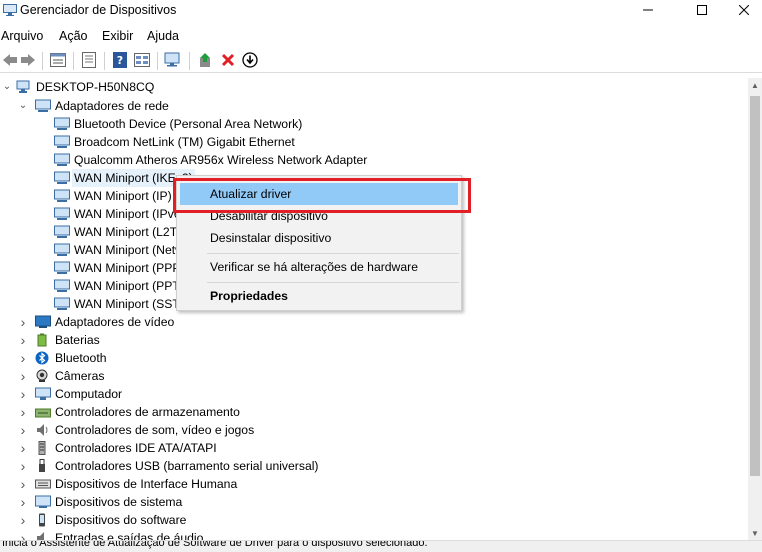  I want to click on help-button: ?, so click(120, 61).